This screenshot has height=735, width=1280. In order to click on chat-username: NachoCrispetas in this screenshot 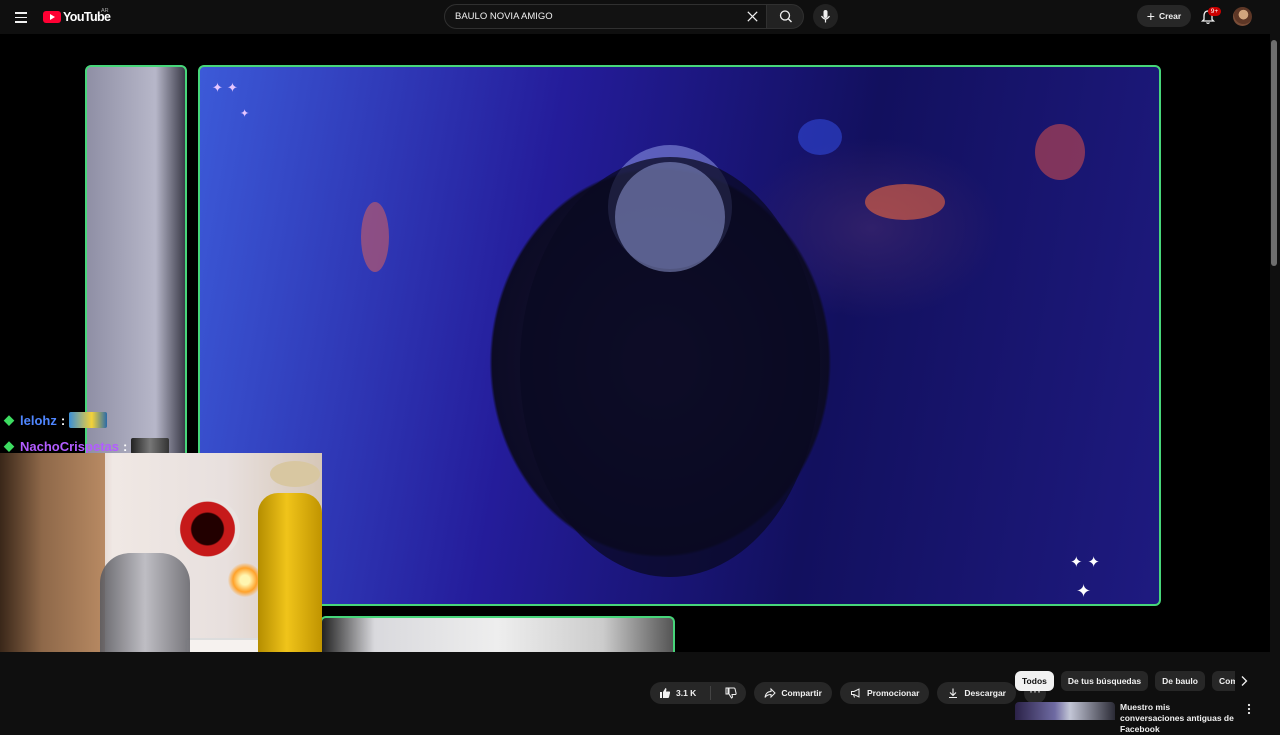, I will do `click(69, 446)`.